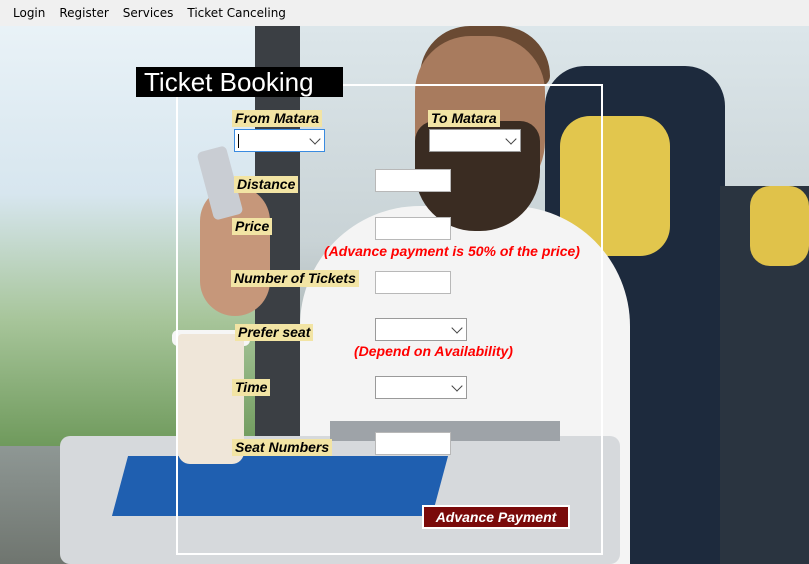 The image size is (809, 564). What do you see at coordinates (282, 447) in the screenshot?
I see `seat-numbers-label: Seat Numbers` at bounding box center [282, 447].